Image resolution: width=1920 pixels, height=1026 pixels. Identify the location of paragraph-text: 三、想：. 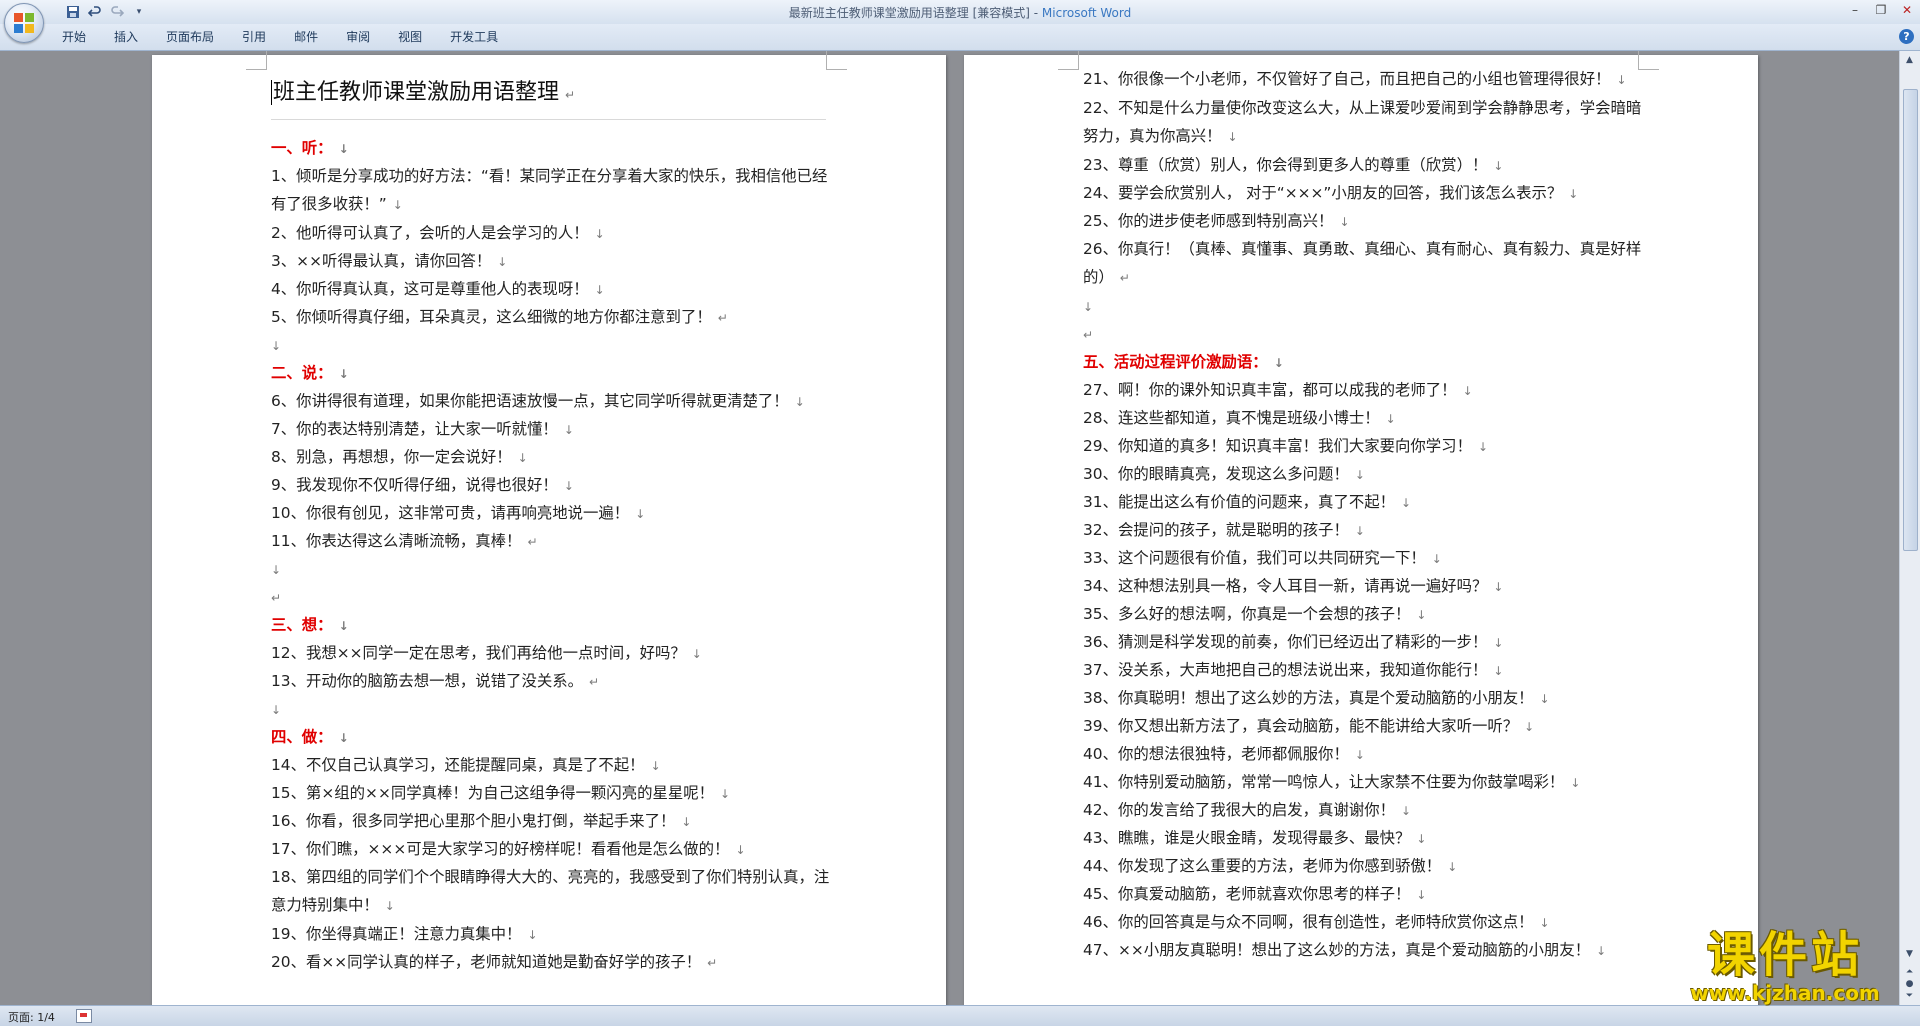
(302, 625).